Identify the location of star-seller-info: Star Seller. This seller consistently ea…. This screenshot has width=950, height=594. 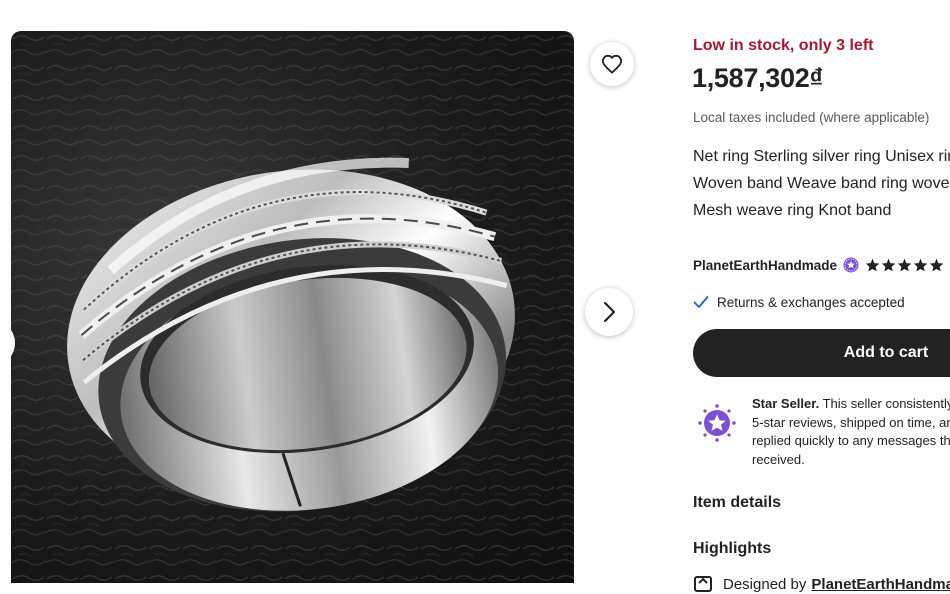
(821, 431).